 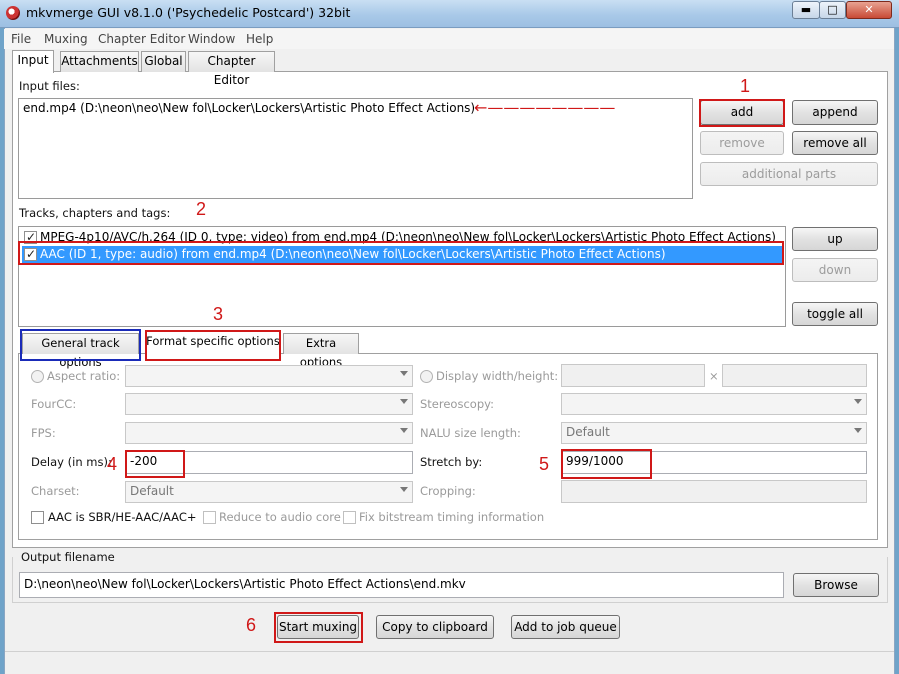 What do you see at coordinates (269, 404) in the screenshot?
I see `fourcc-combo` at bounding box center [269, 404].